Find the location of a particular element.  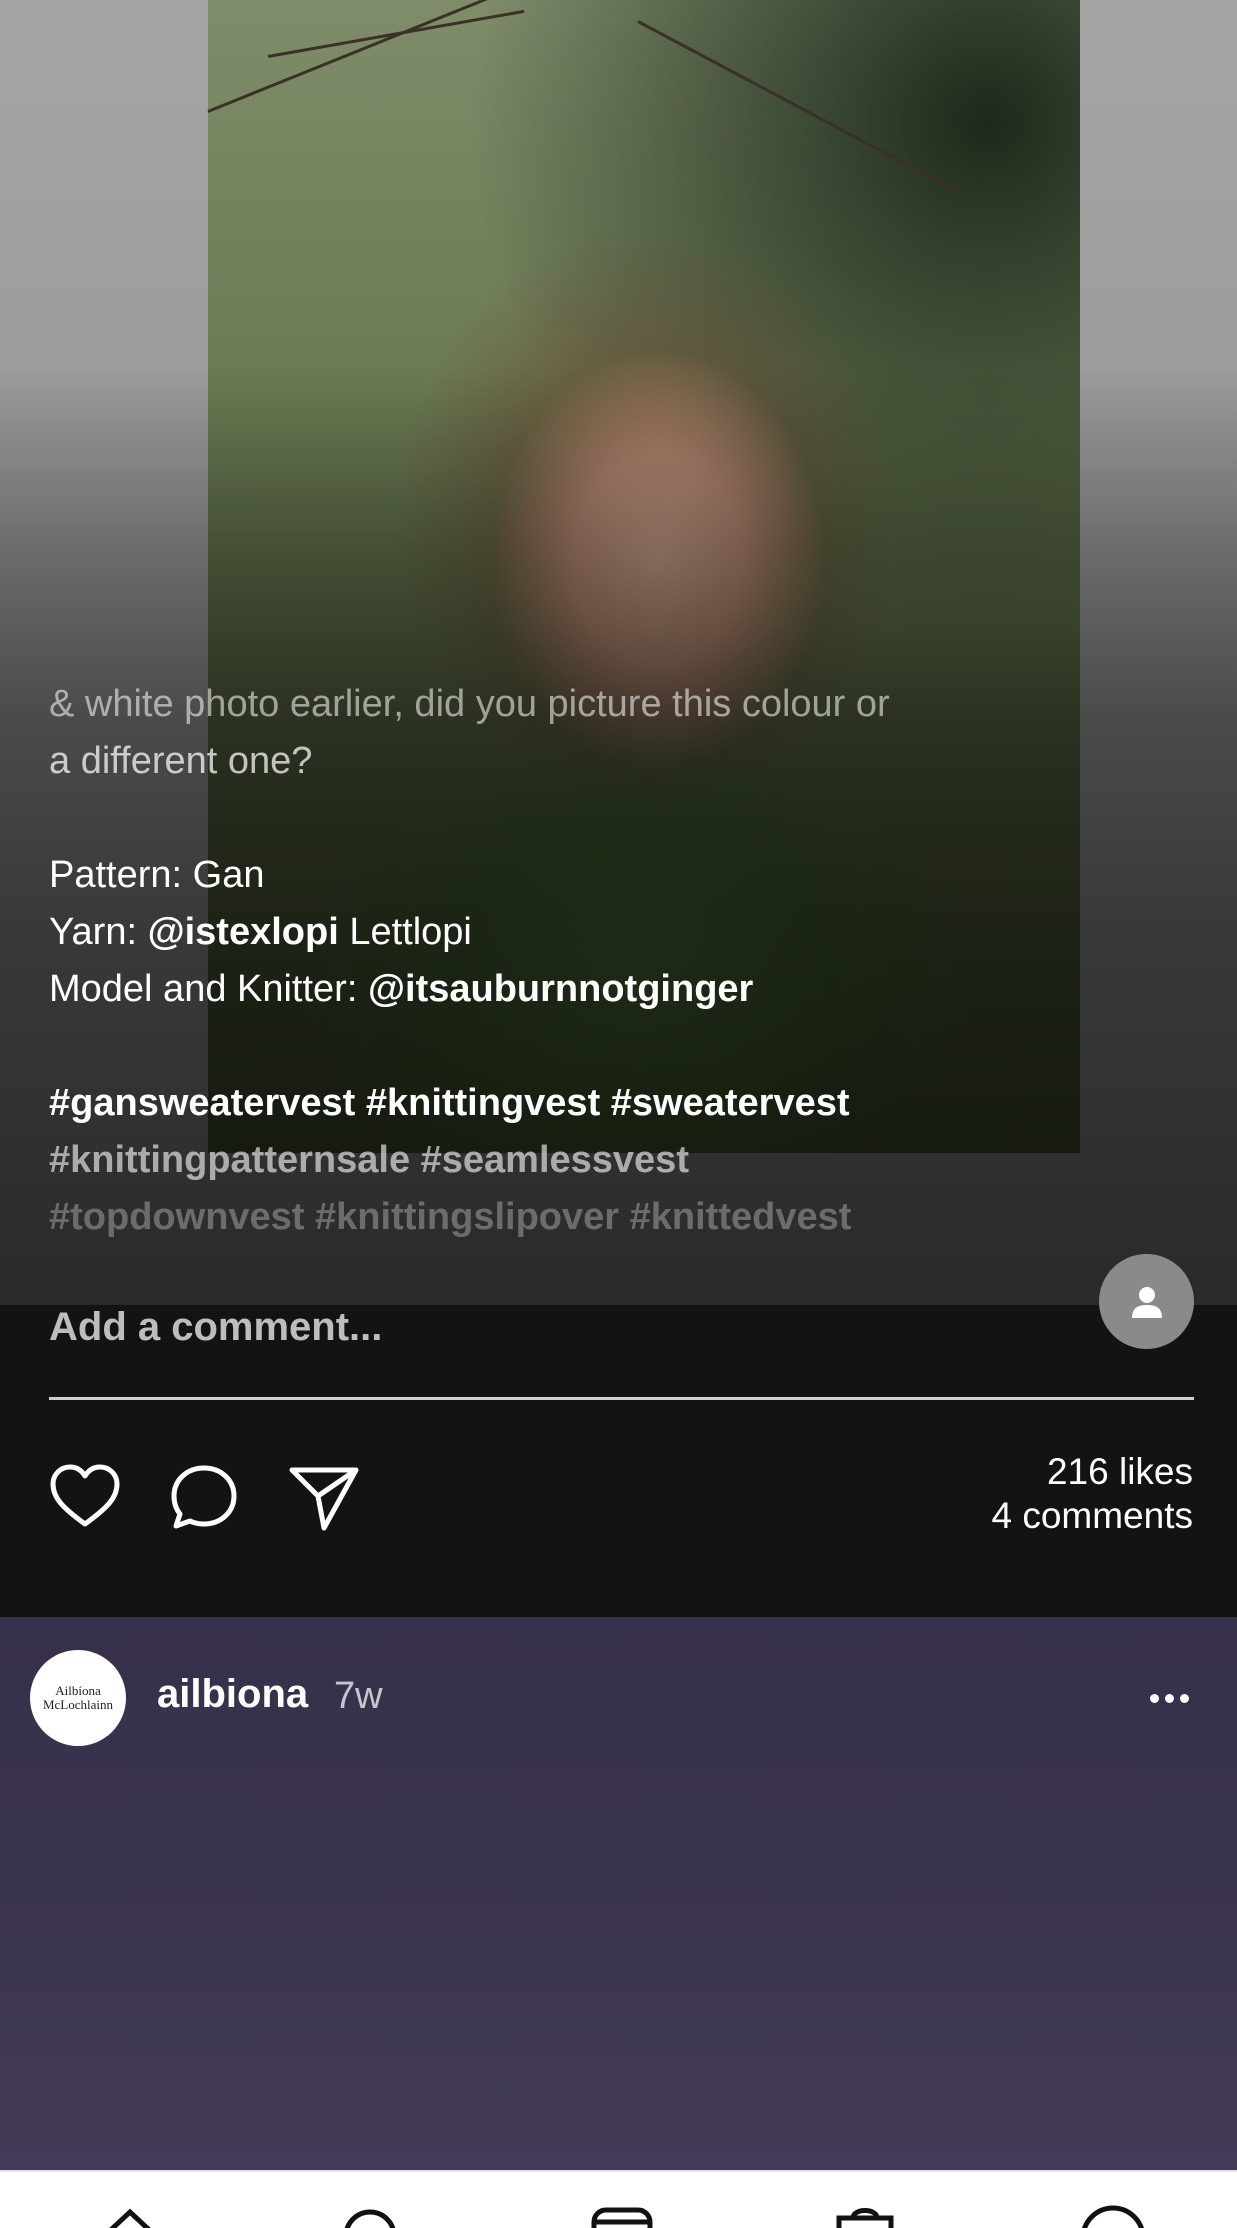

home-icon is located at coordinates (130, 2214).